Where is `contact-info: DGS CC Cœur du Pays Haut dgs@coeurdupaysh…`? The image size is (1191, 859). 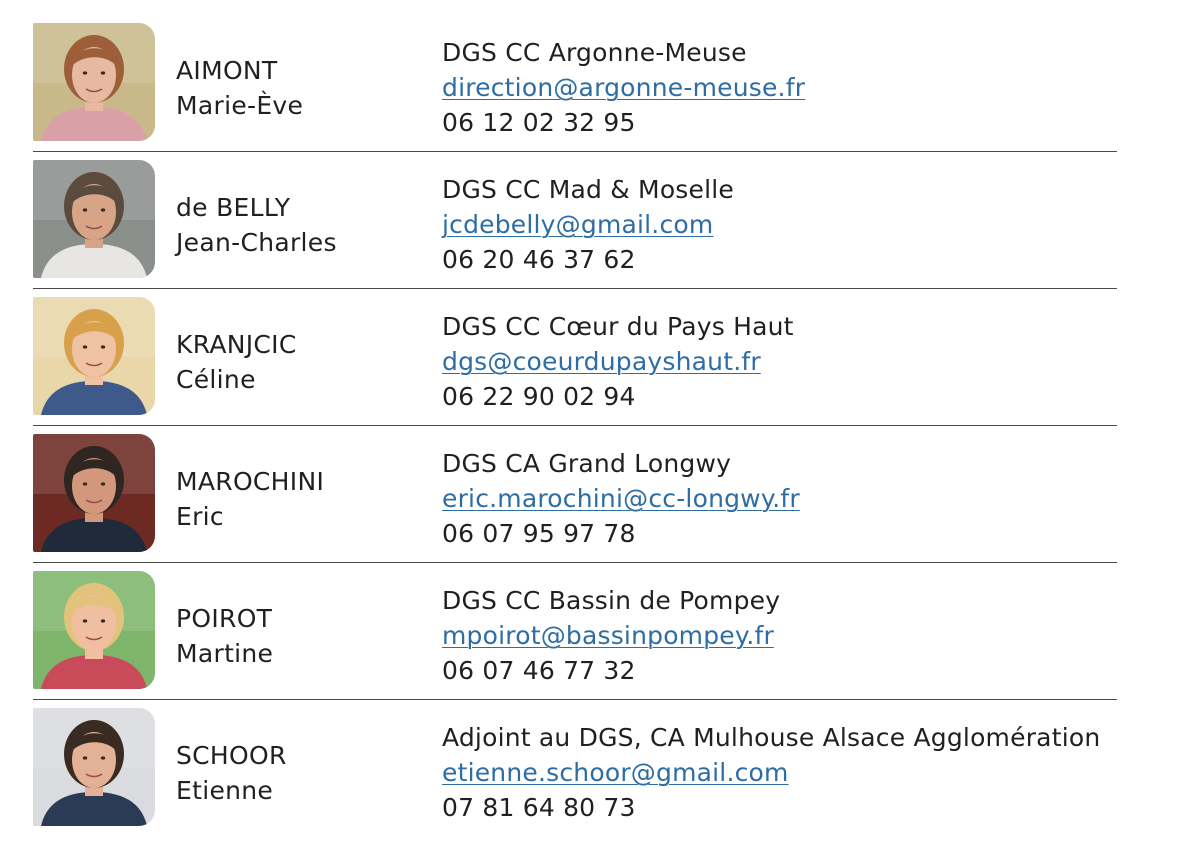
contact-info: DGS CC Cœur du Pays Haut dgs@coeurdupaysh… is located at coordinates (618, 361).